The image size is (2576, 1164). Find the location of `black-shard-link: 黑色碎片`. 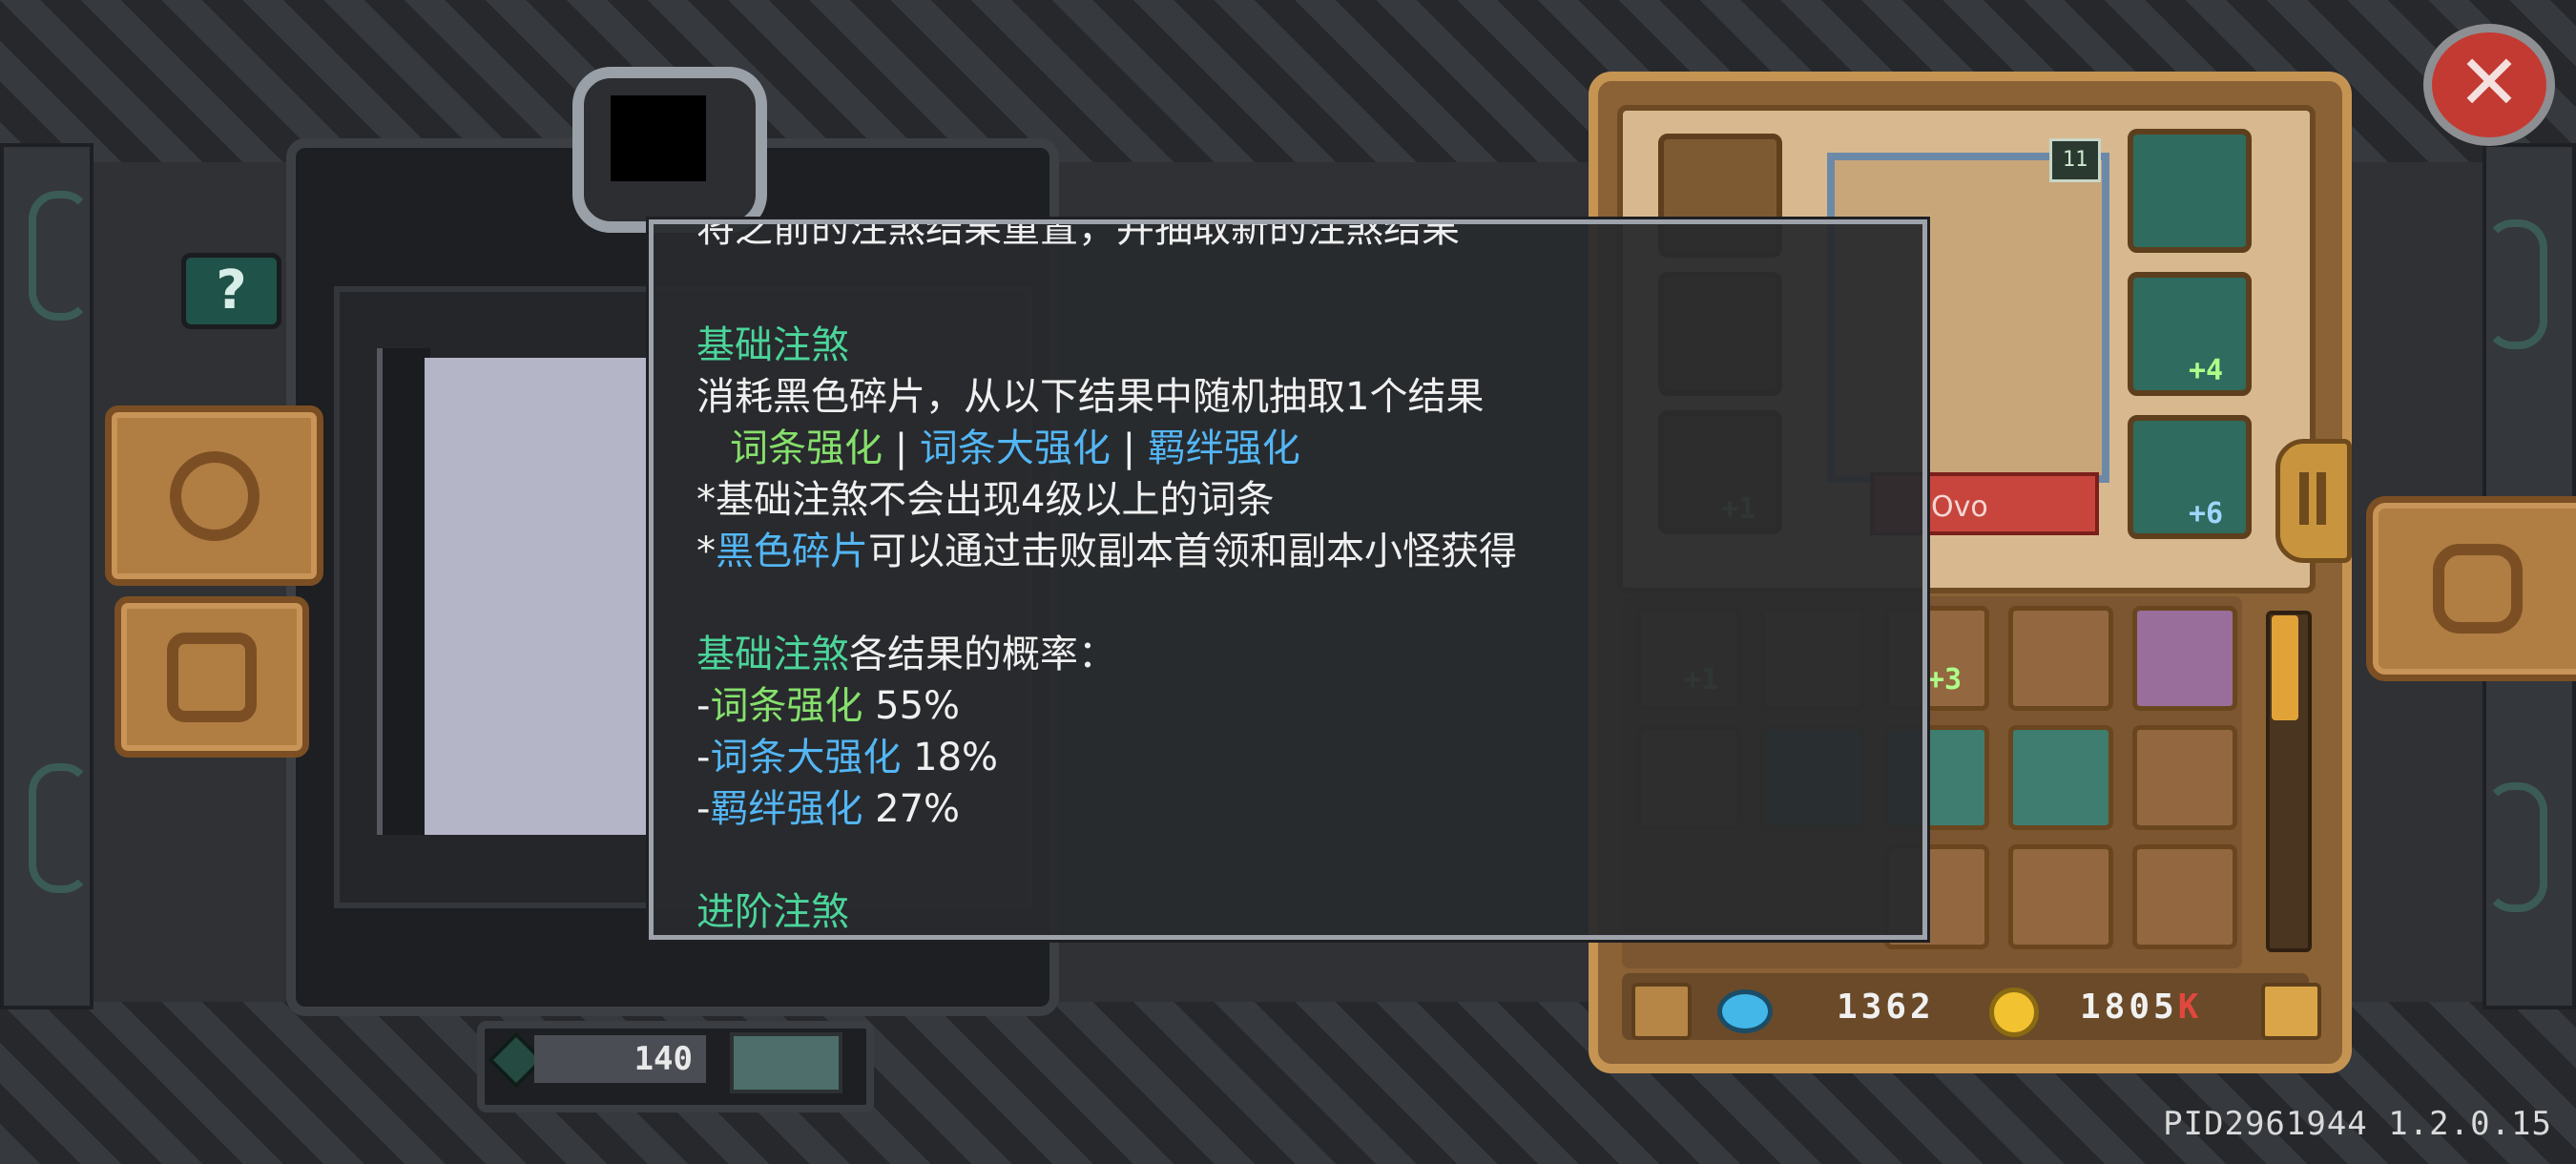

black-shard-link: 黑色碎片 is located at coordinates (792, 551).